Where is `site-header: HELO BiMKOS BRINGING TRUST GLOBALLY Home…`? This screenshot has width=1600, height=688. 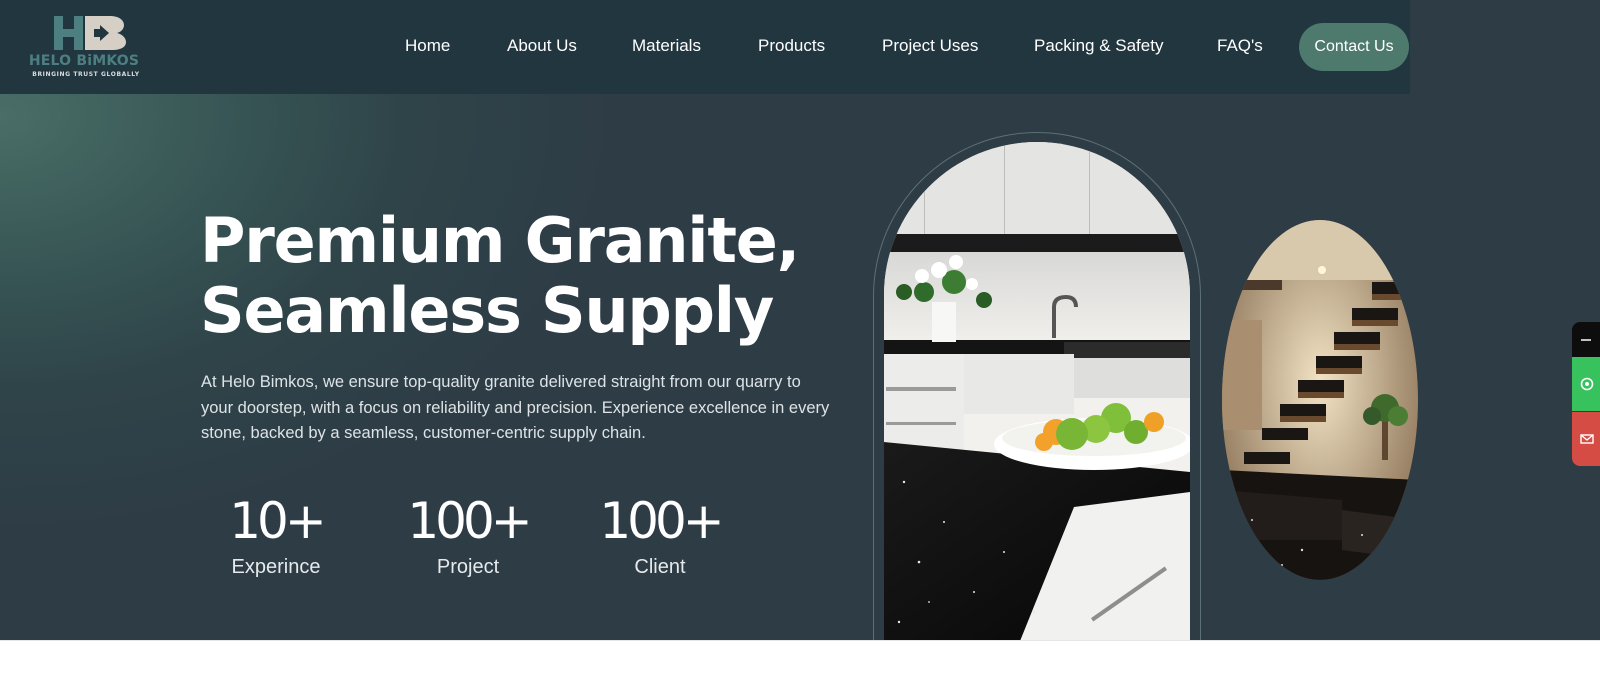 site-header: HELO BiMKOS BRINGING TRUST GLOBALLY Home… is located at coordinates (705, 47).